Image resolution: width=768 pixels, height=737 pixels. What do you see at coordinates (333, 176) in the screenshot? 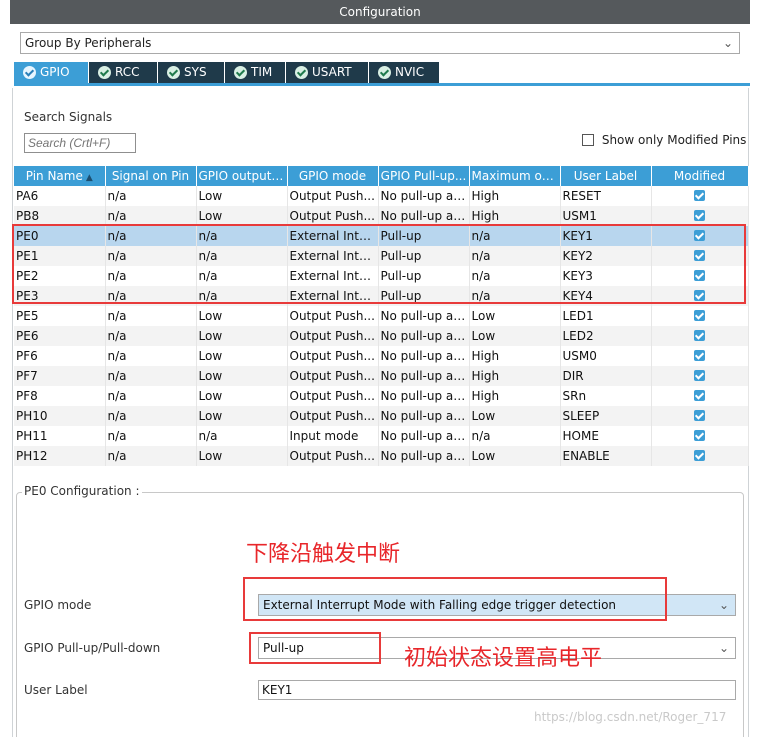
I see `col-header-gpio-mode: GPIO mode` at bounding box center [333, 176].